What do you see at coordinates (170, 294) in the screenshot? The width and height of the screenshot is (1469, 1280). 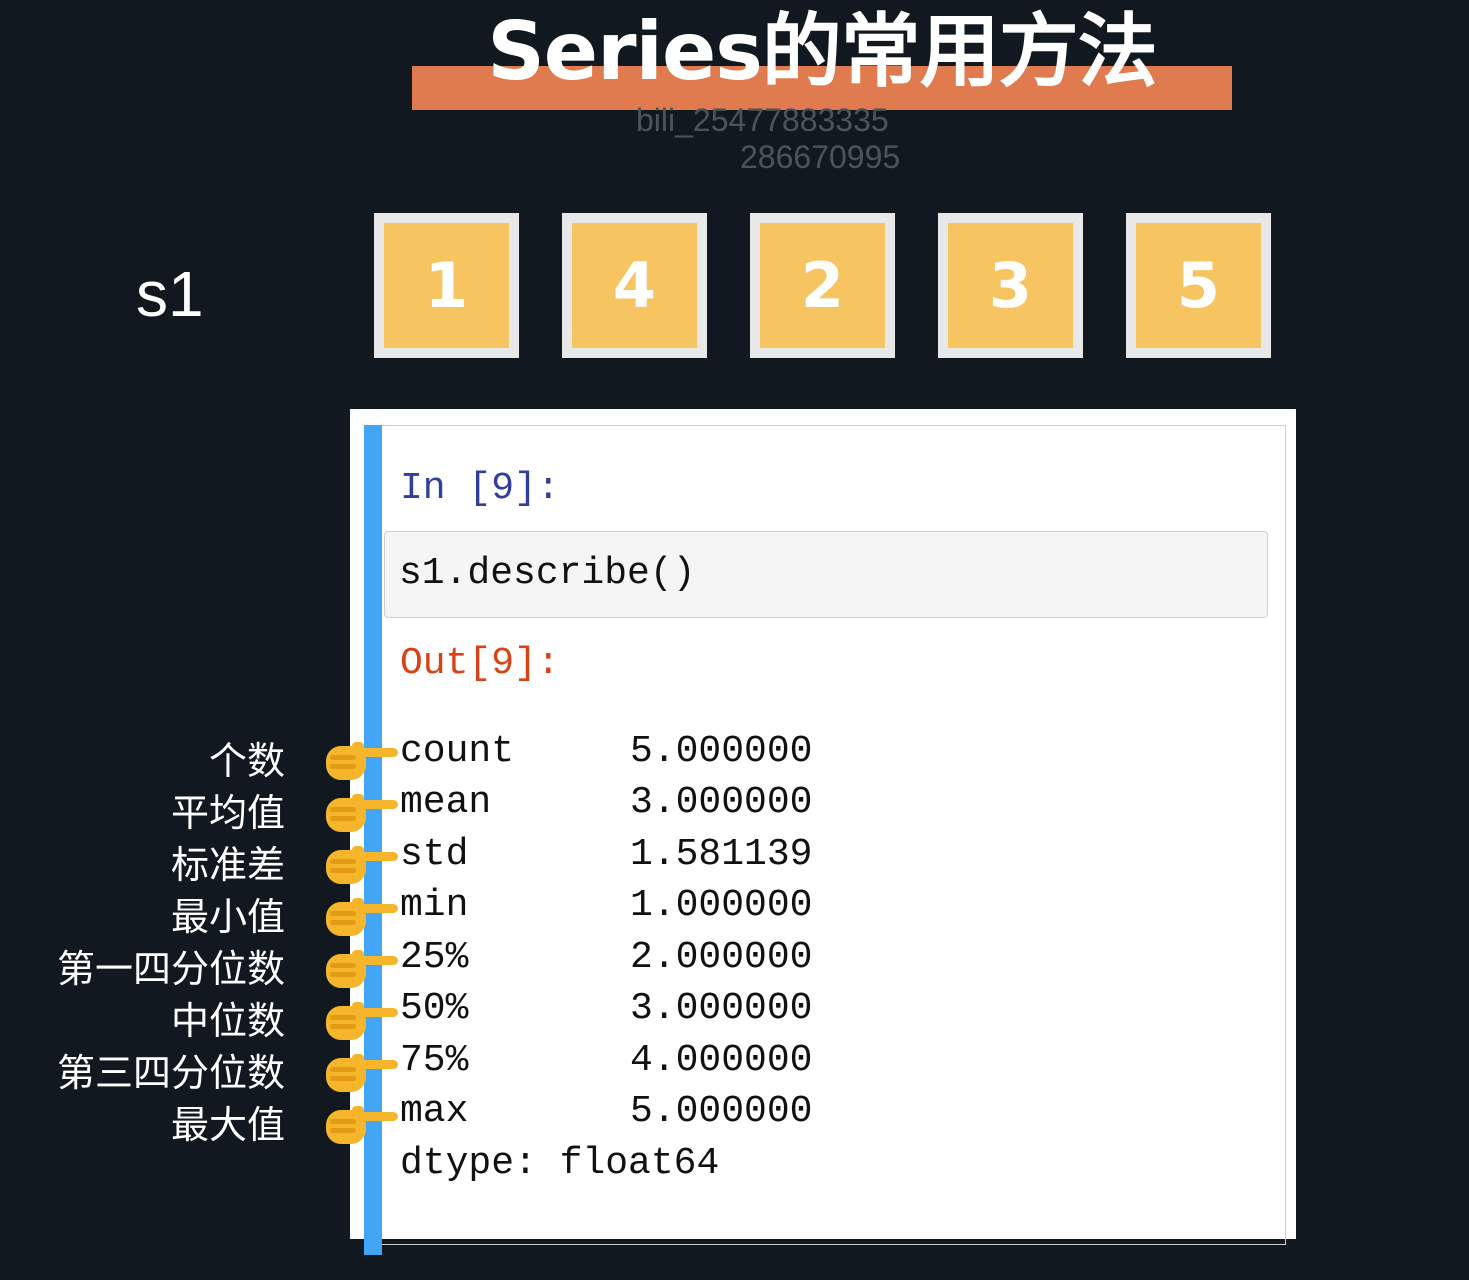 I see `series-name-label: s1` at bounding box center [170, 294].